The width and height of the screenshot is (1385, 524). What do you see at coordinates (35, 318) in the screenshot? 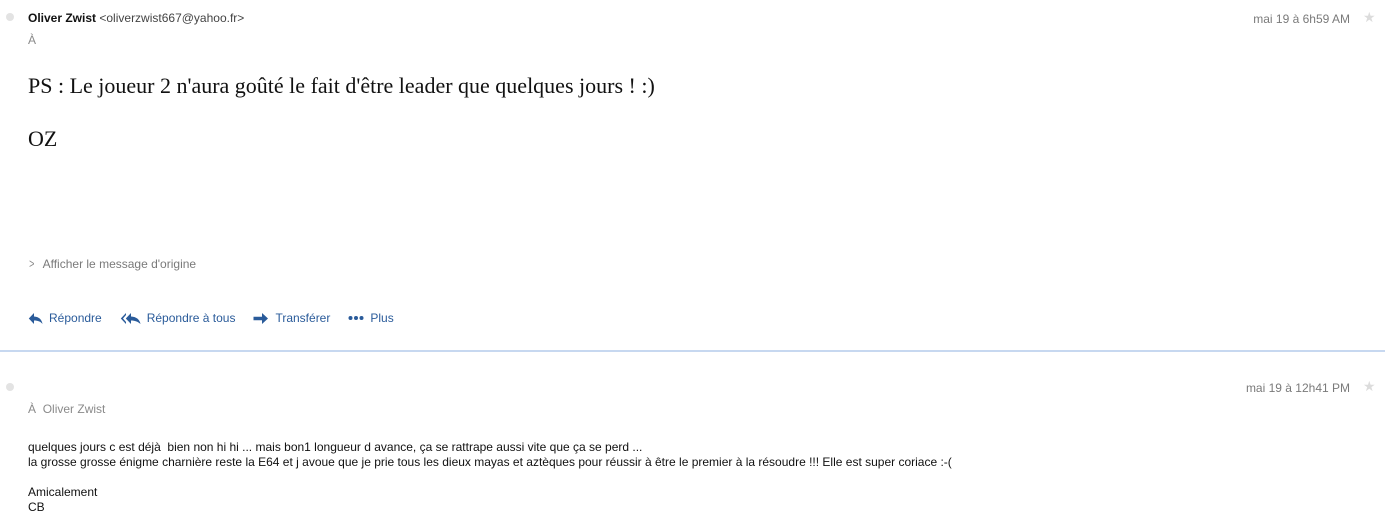
I see `reply-arrow-icon` at bounding box center [35, 318].